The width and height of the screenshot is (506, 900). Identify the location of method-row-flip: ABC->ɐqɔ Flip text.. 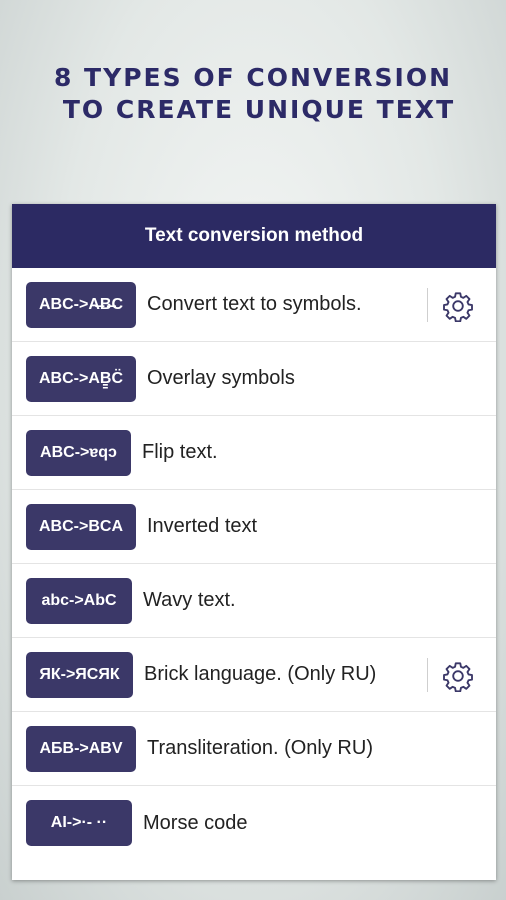
(254, 453).